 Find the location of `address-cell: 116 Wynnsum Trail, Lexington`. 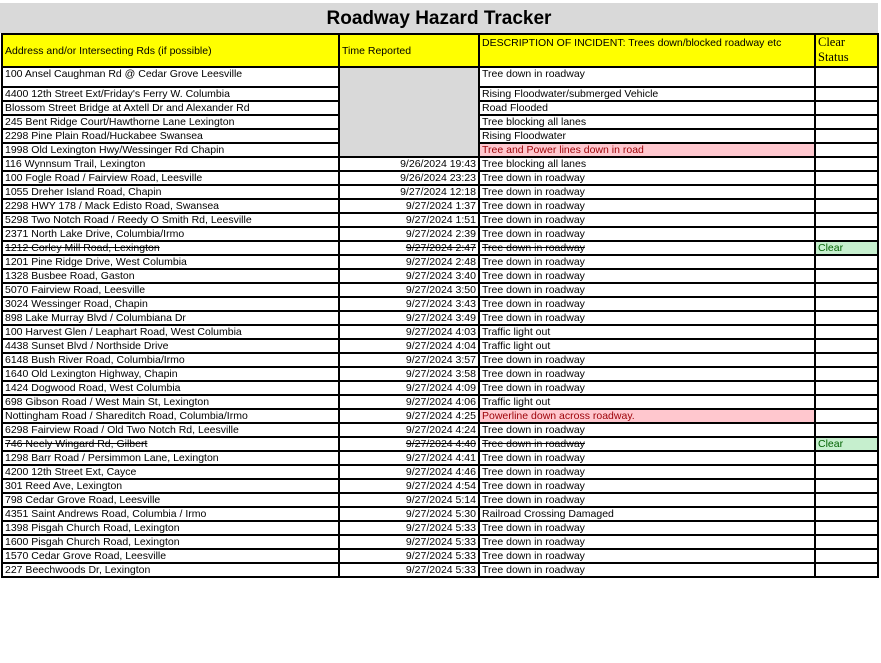

address-cell: 116 Wynnsum Trail, Lexington is located at coordinates (170, 164).